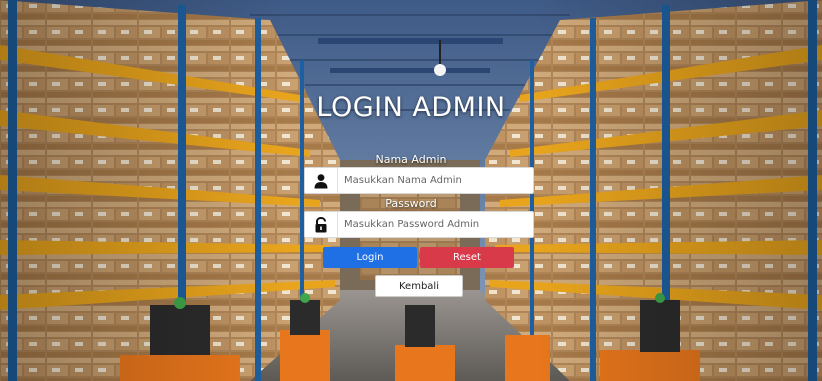 The width and height of the screenshot is (822, 381). Describe the element at coordinates (419, 286) in the screenshot. I see `back-button: Kembali` at that location.